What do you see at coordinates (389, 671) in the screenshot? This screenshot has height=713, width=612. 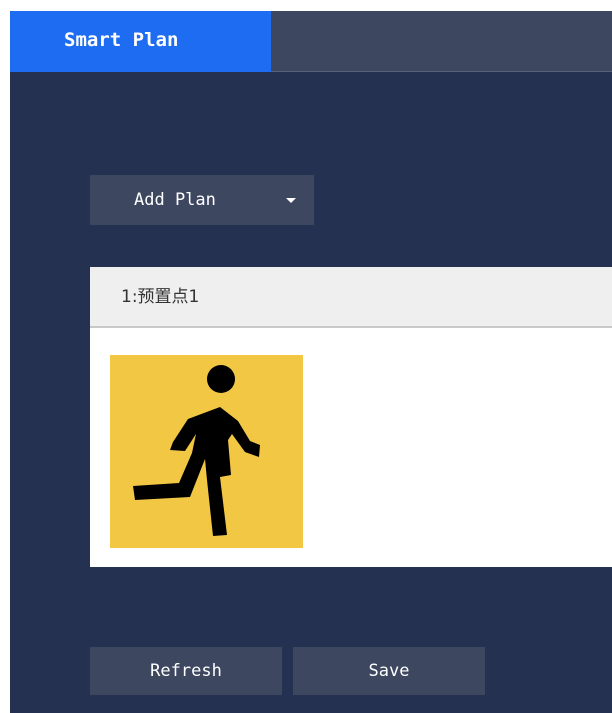 I see `save-button: Save` at bounding box center [389, 671].